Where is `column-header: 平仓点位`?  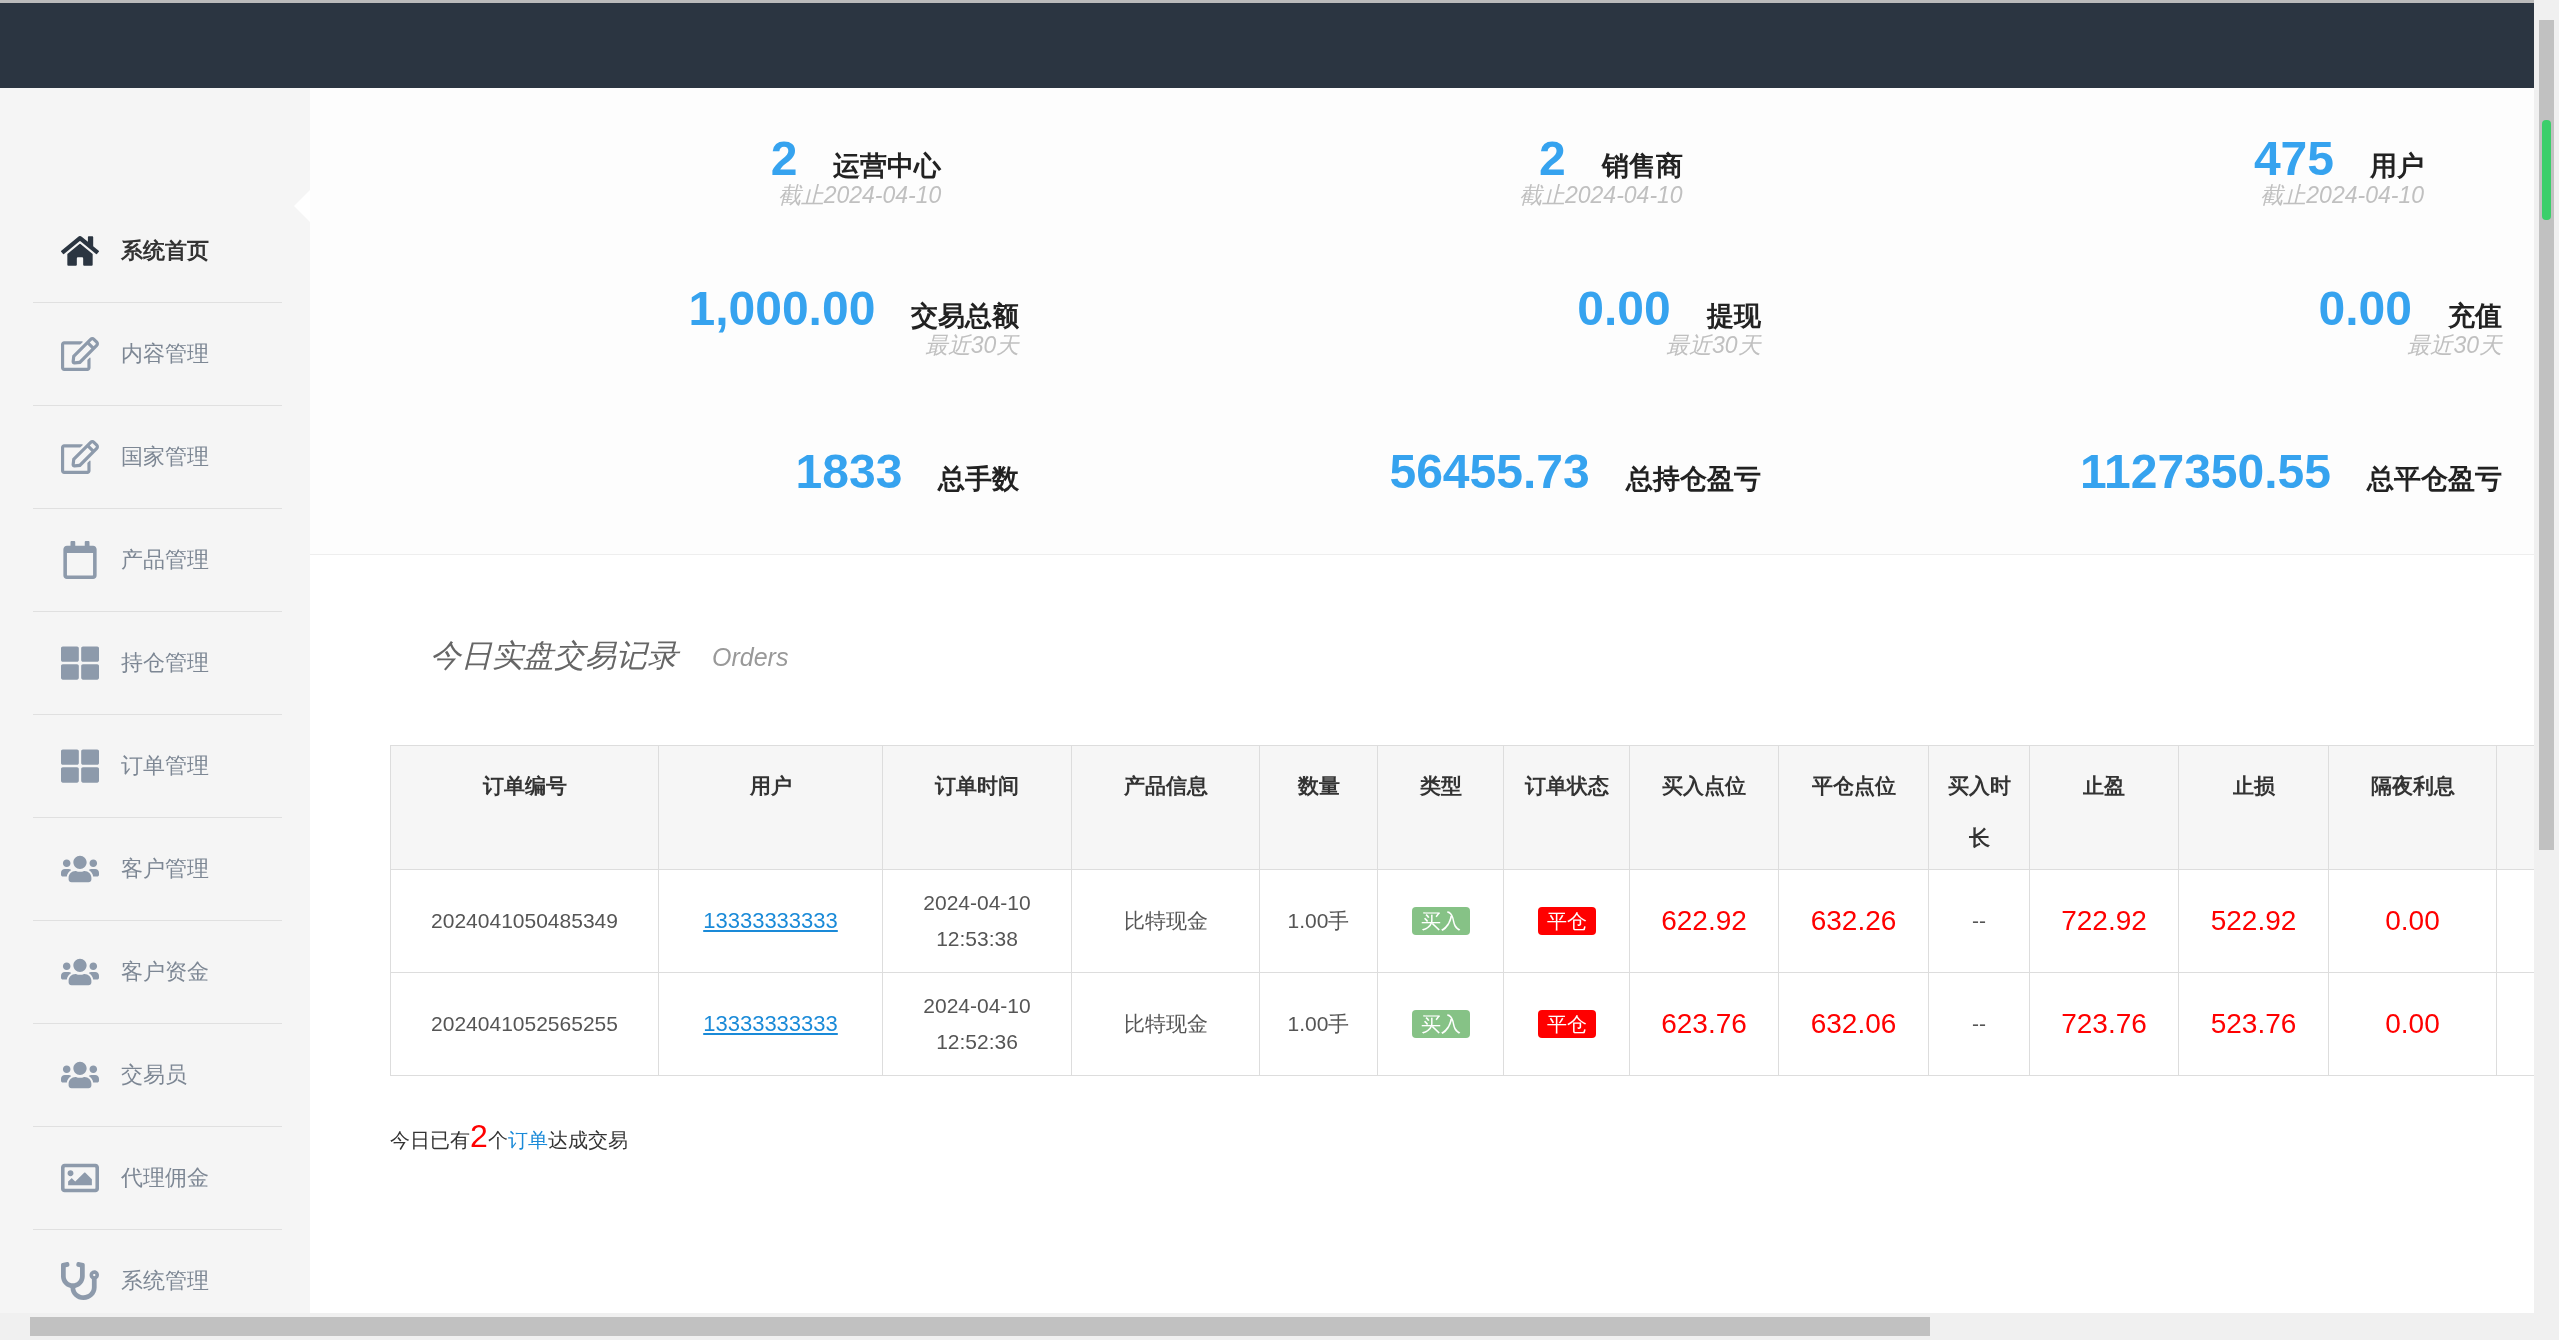 column-header: 平仓点位 is located at coordinates (1853, 807).